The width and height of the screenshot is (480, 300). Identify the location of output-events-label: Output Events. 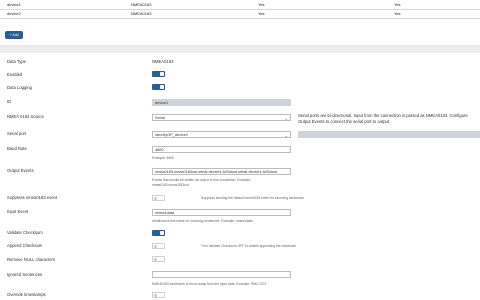
(20, 170).